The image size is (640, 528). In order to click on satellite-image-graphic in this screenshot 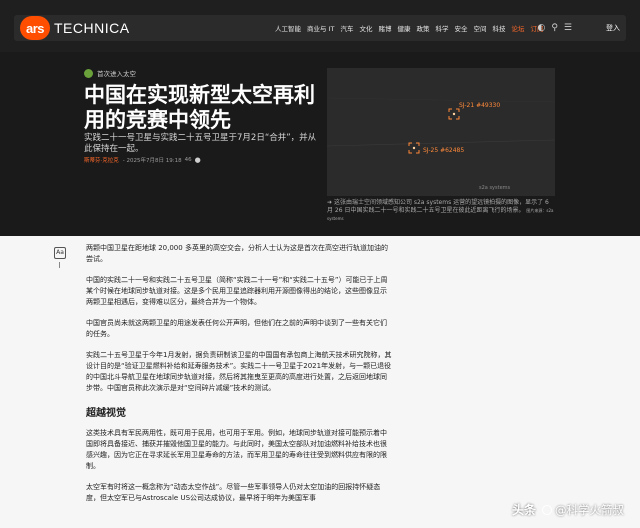, I will do `click(441, 132)`.